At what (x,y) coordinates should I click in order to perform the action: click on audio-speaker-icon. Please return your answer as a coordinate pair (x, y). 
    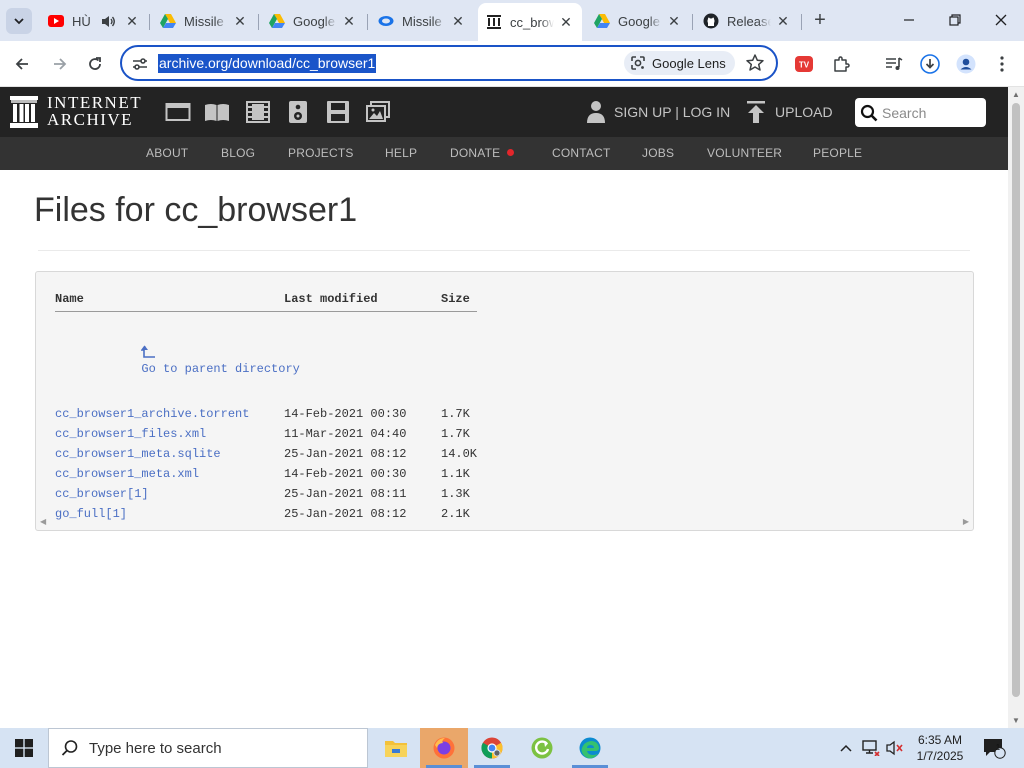
    Looking at the image, I should click on (298, 112).